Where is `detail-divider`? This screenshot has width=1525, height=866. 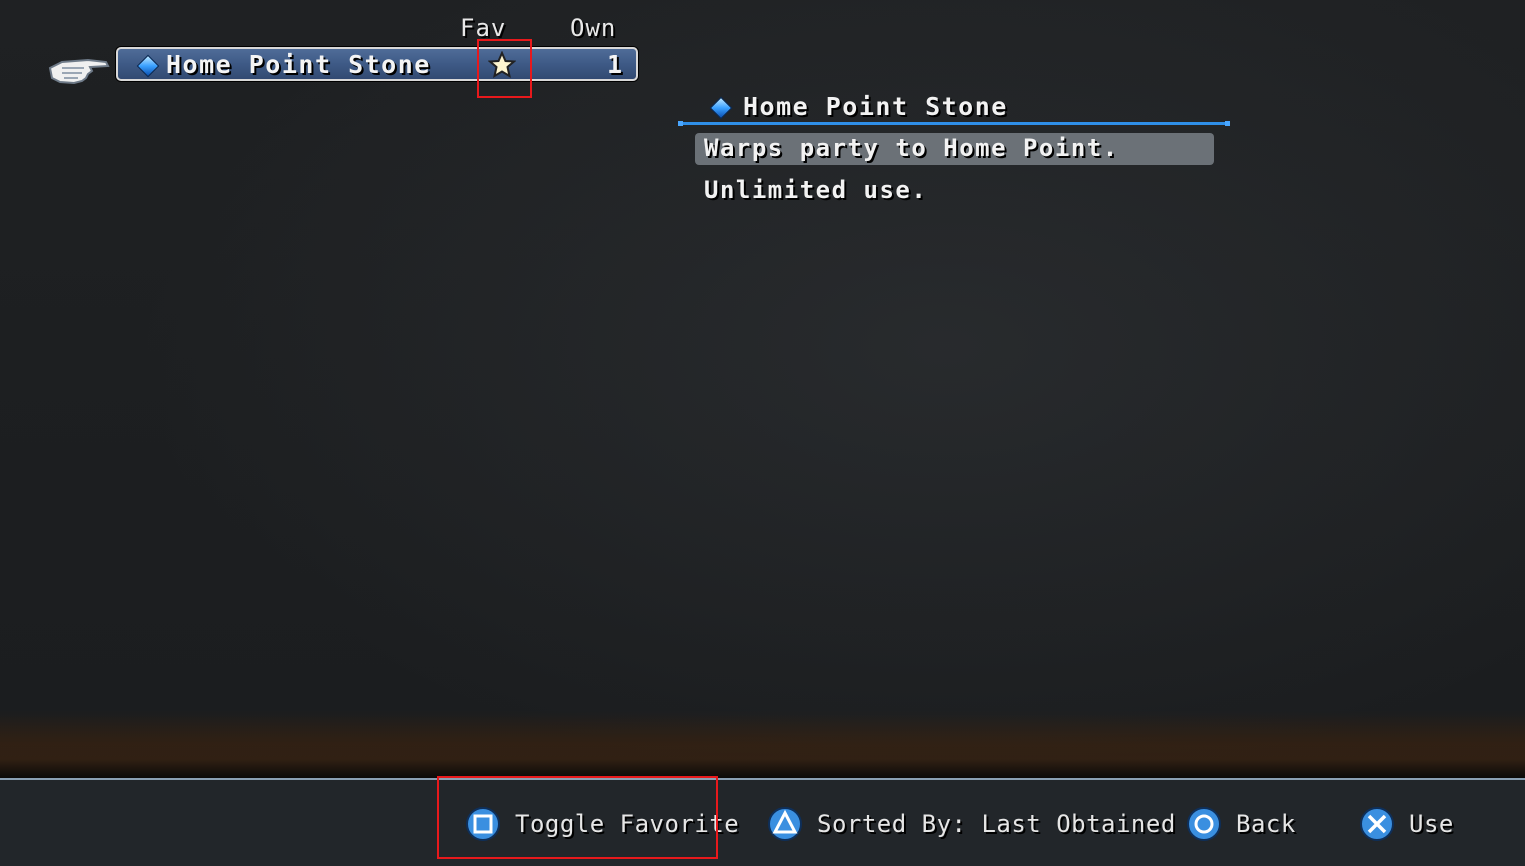 detail-divider is located at coordinates (954, 123).